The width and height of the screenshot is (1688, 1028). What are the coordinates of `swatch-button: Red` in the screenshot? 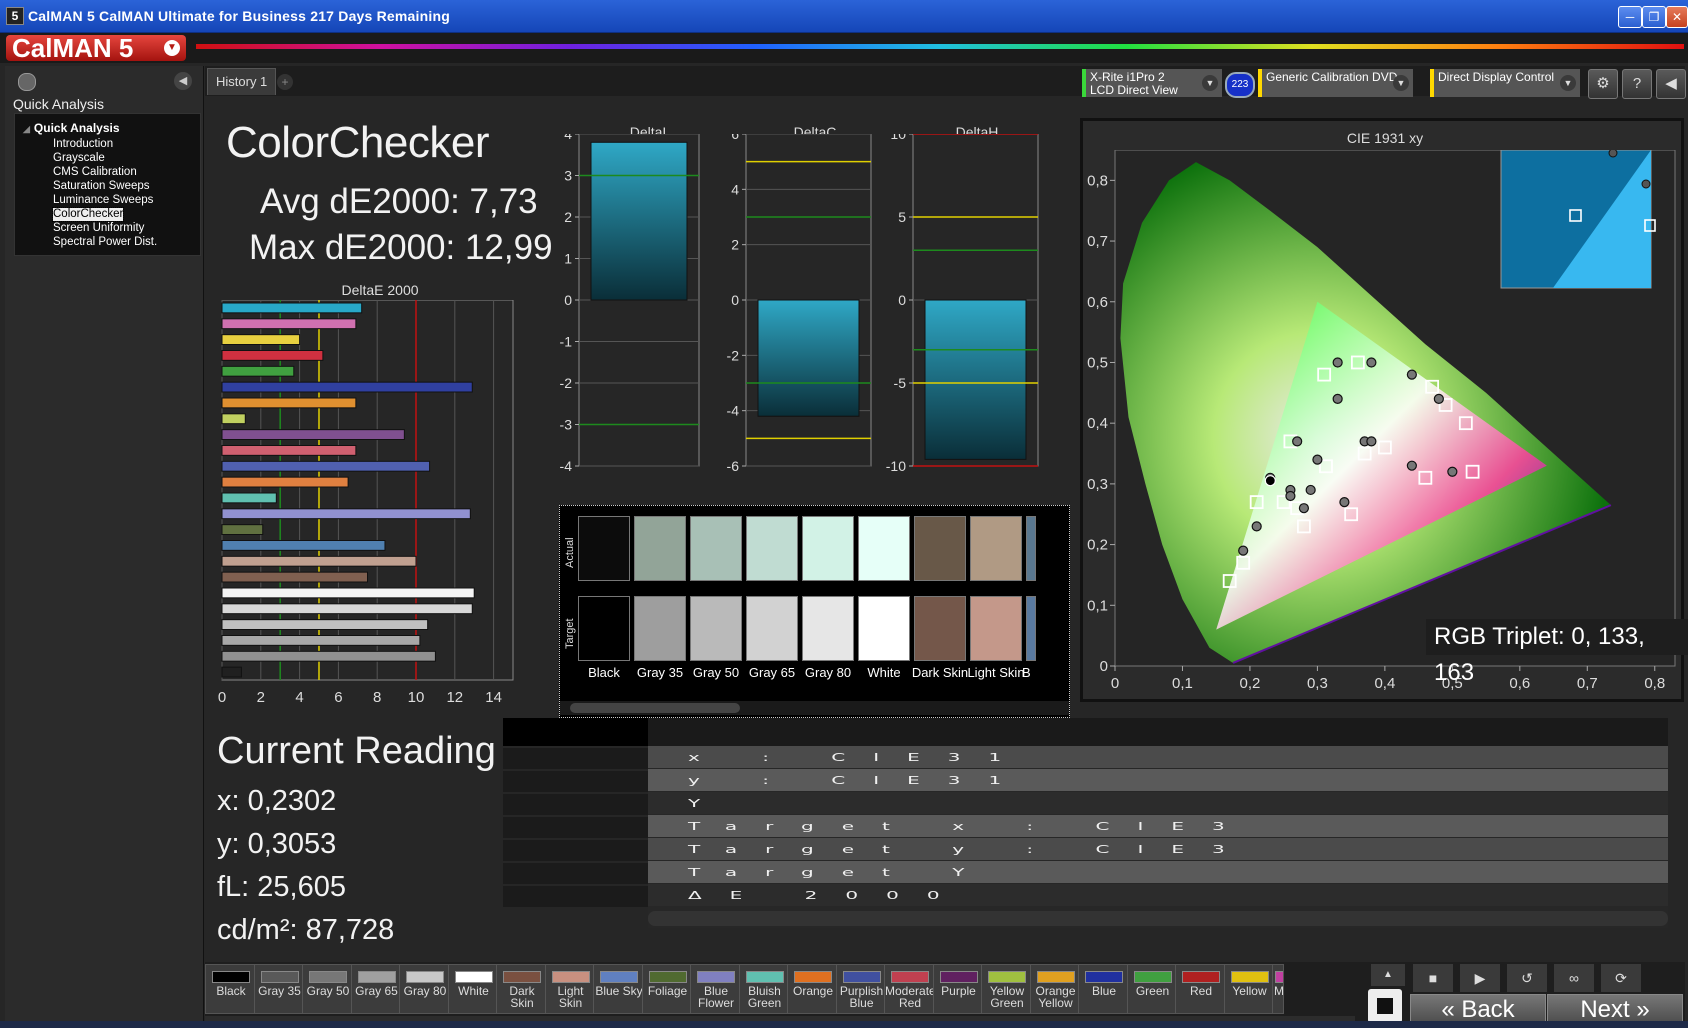 It's located at (1200, 989).